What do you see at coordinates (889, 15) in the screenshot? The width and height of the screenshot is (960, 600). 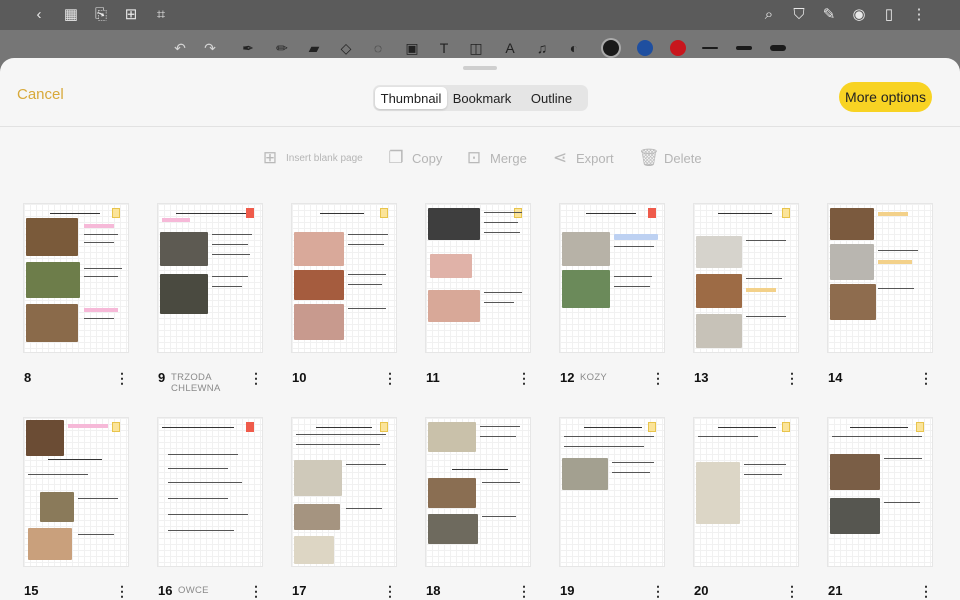 I see `reader-icon: ▯` at bounding box center [889, 15].